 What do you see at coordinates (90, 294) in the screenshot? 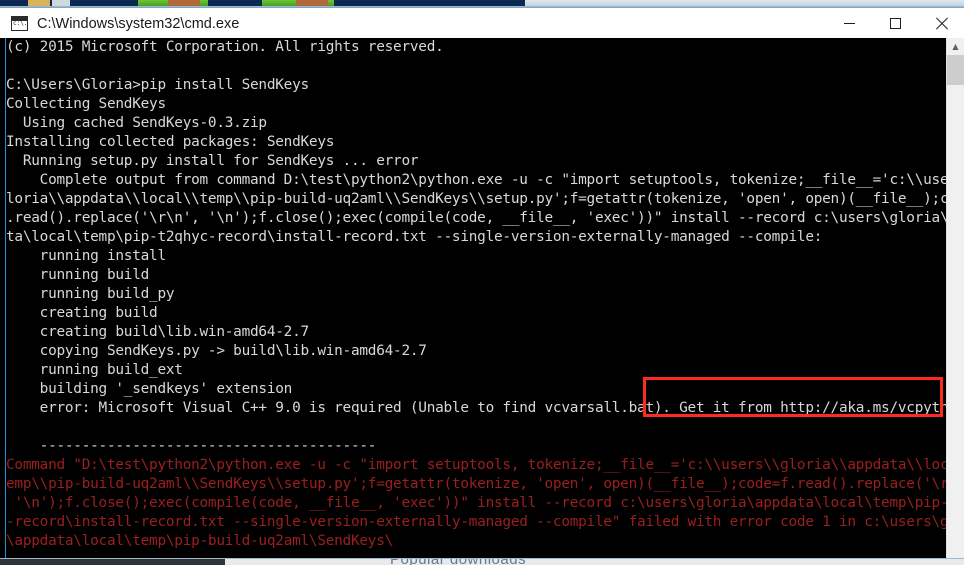
I see `console-line: running build_py` at bounding box center [90, 294].